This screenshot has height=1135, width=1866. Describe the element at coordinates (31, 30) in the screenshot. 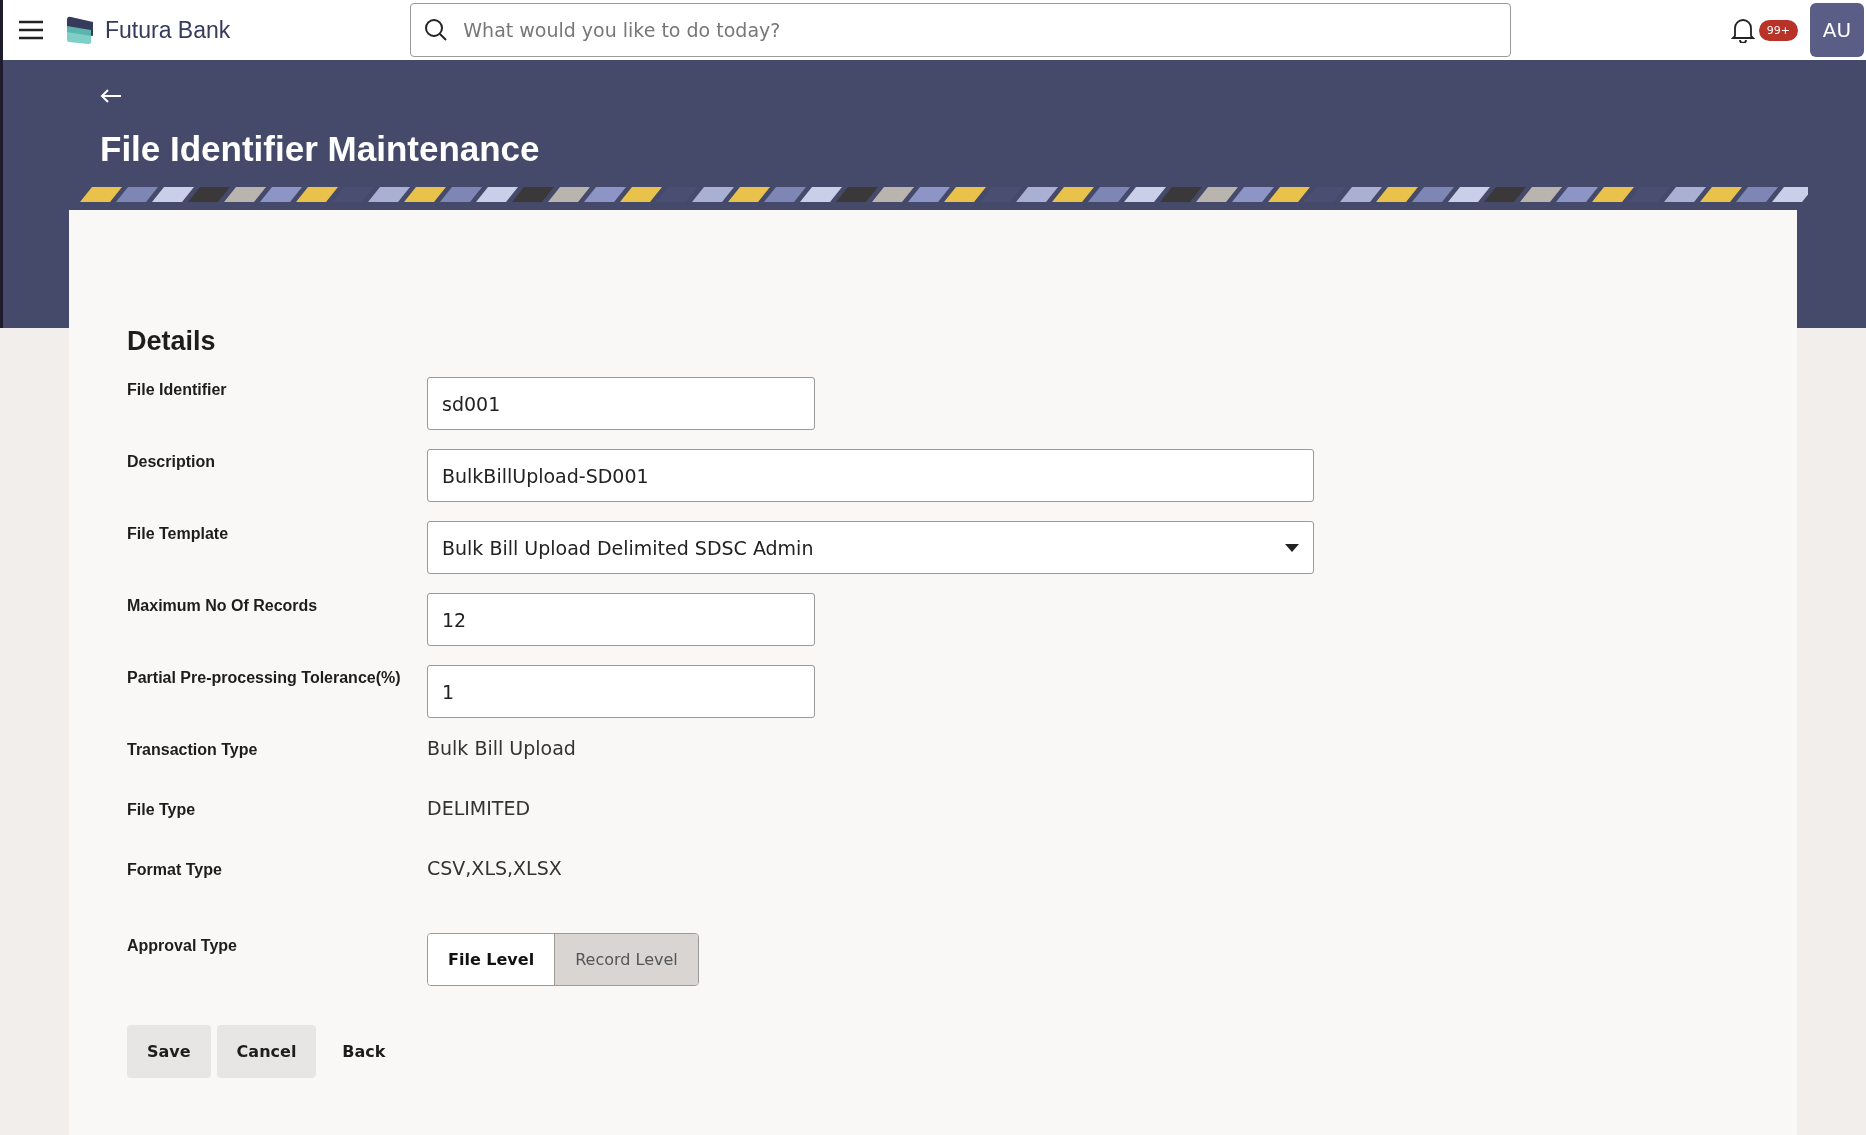

I see `menu-icon` at that location.